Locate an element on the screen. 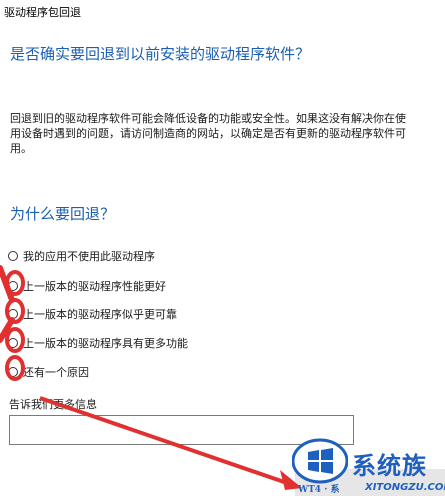  reason-label: 上一版本的驱动程序具有更多功能 is located at coordinates (105, 343).